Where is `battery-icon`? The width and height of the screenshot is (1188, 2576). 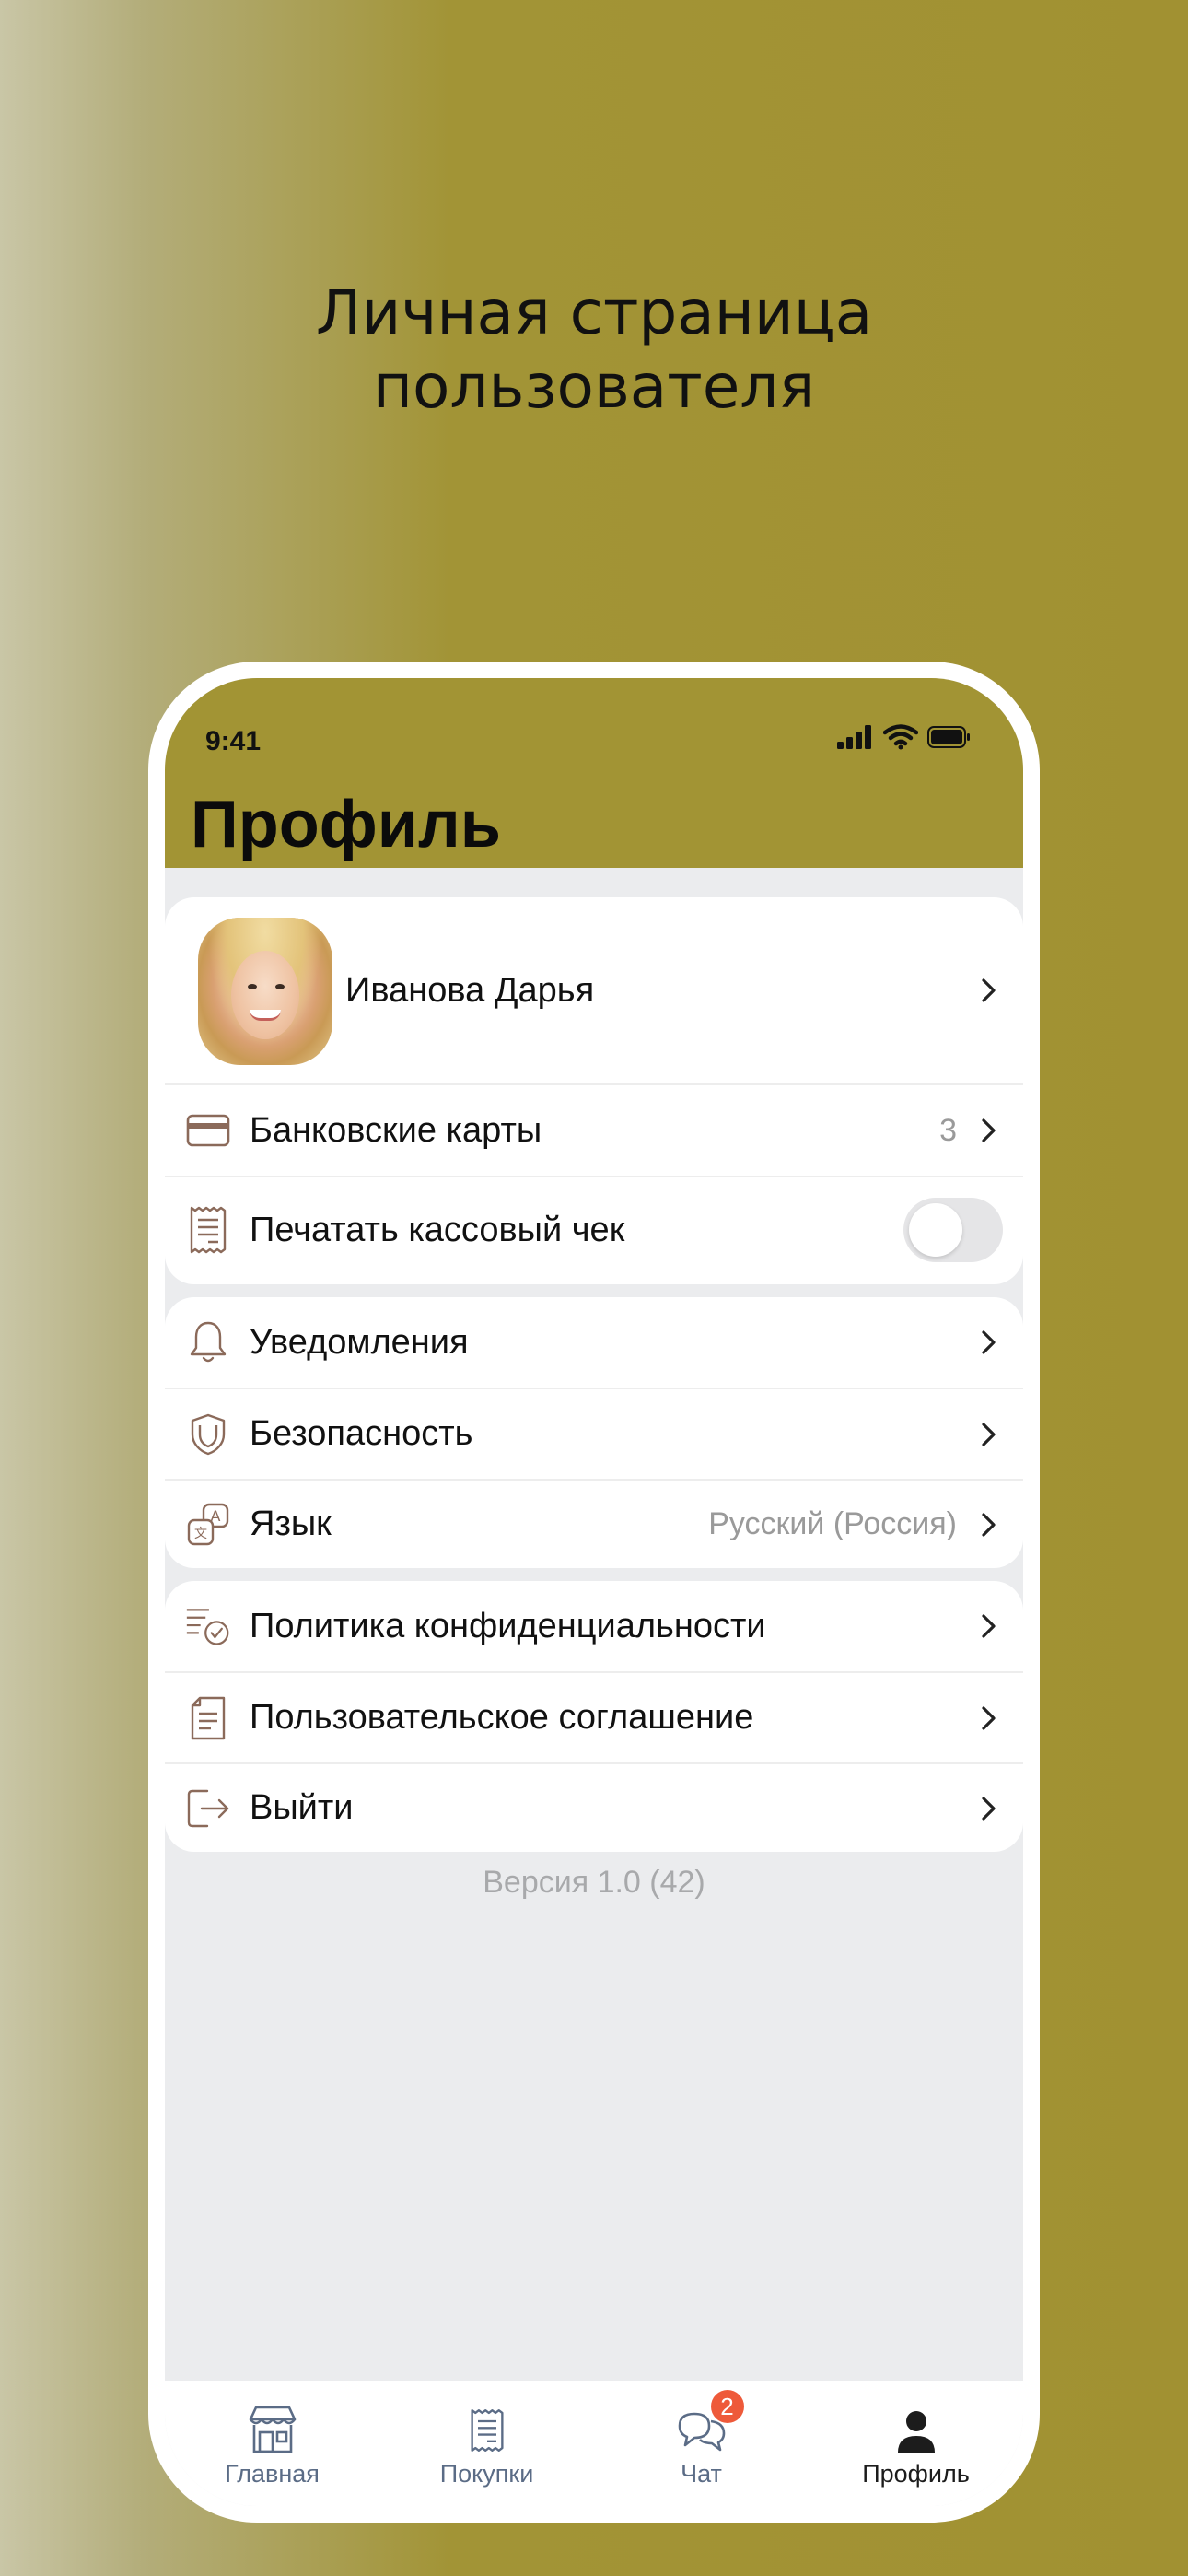
battery-icon is located at coordinates (948, 737).